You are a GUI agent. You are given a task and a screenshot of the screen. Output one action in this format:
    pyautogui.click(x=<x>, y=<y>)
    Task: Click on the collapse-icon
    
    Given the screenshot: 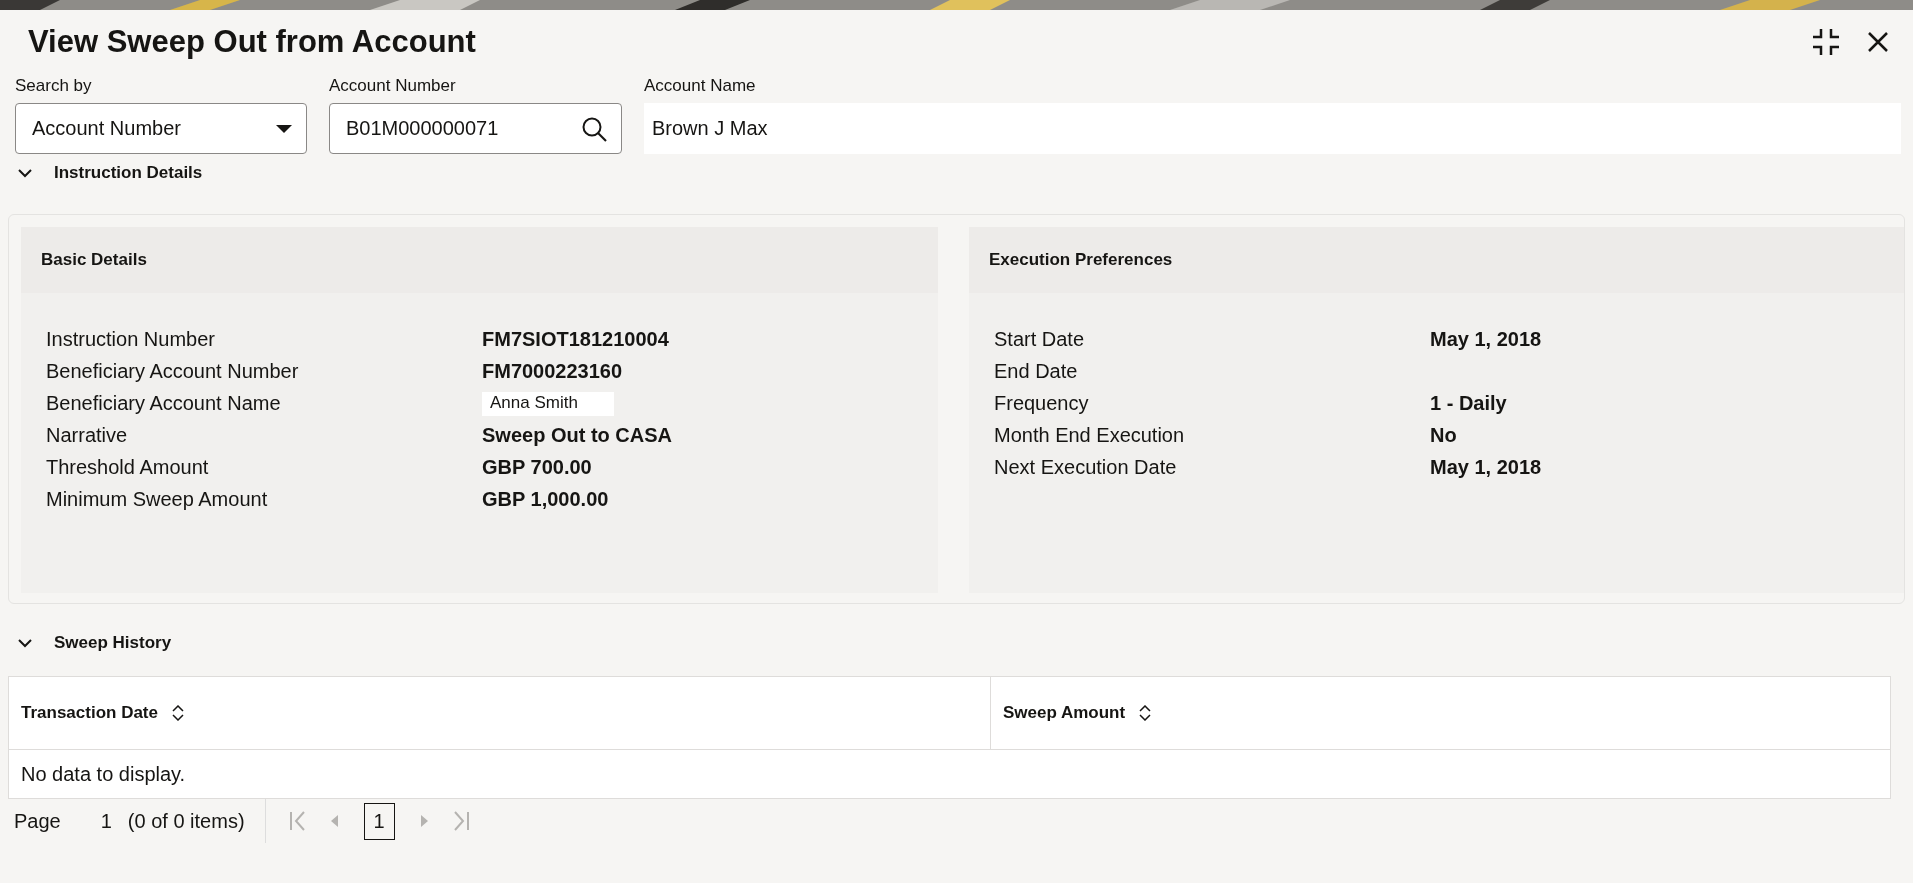 What is the action you would take?
    pyautogui.click(x=1826, y=42)
    